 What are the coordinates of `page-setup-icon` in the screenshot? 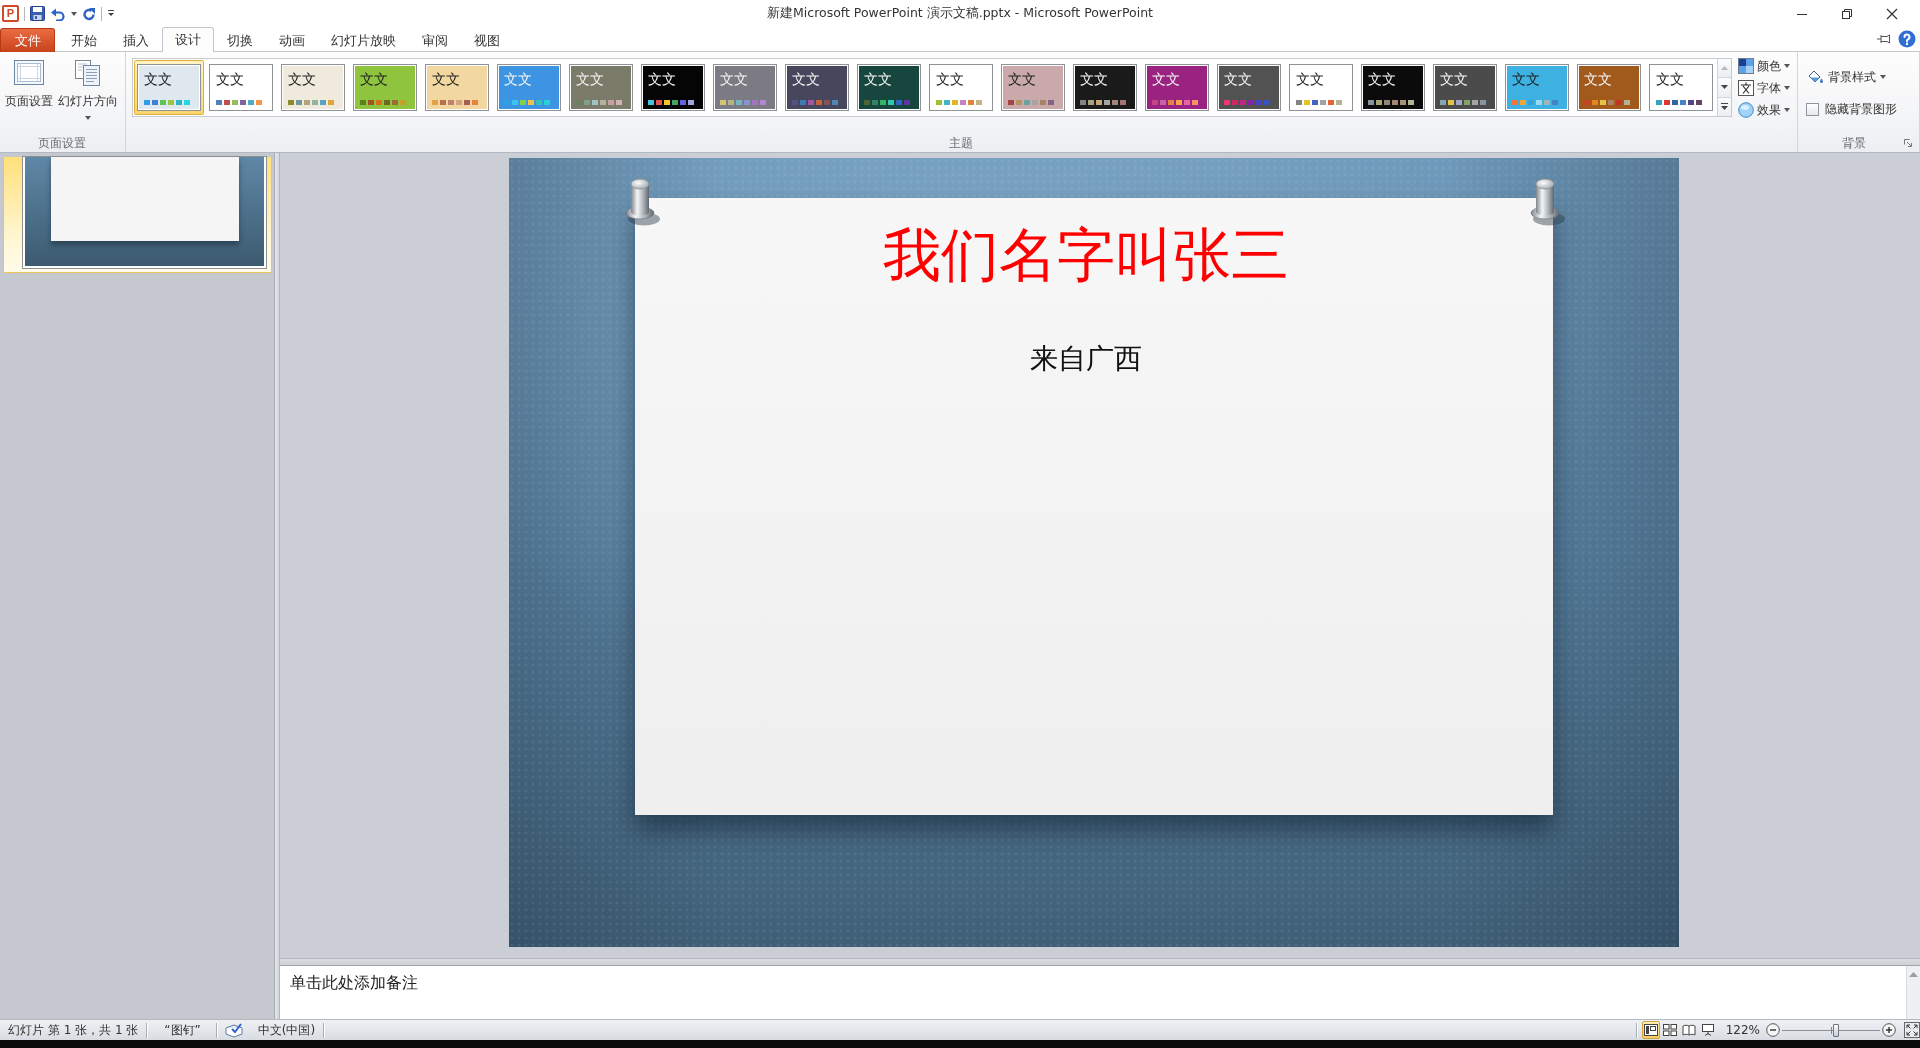 It's located at (29, 73).